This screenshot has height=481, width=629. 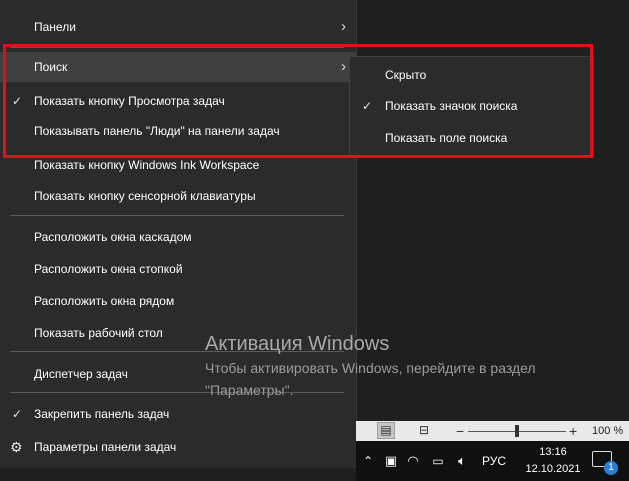 I want to click on submenu-item-show-search-box: Показать поле поиска, so click(x=471, y=138).